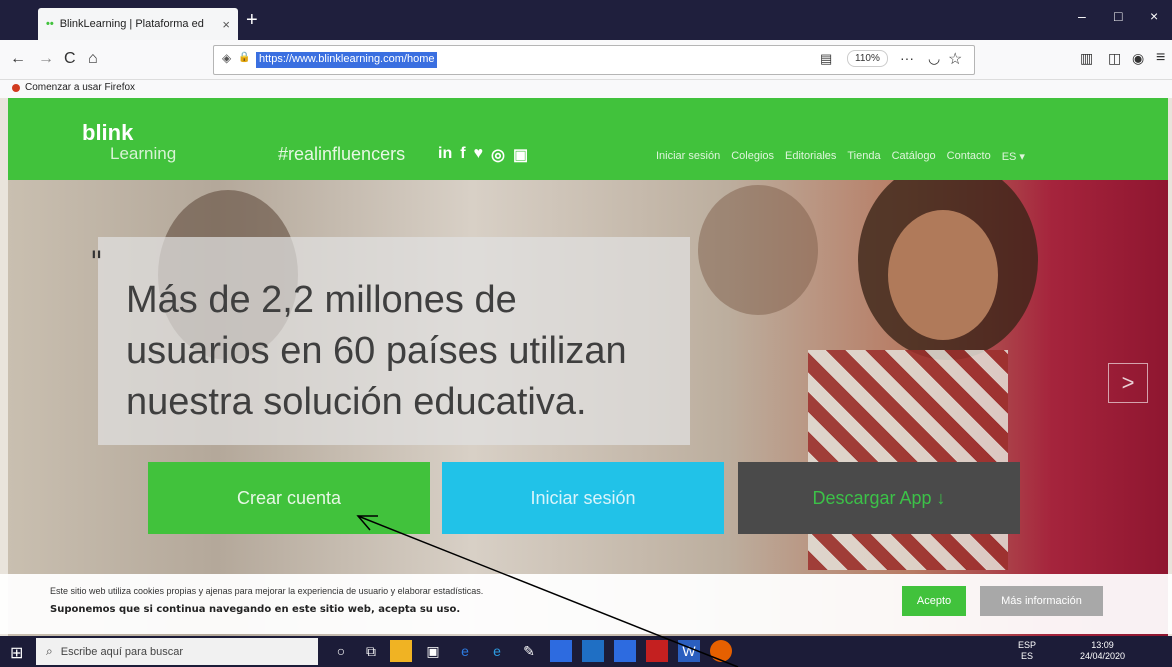  I want to click on close-window-icon: ×, so click(1154, 16).